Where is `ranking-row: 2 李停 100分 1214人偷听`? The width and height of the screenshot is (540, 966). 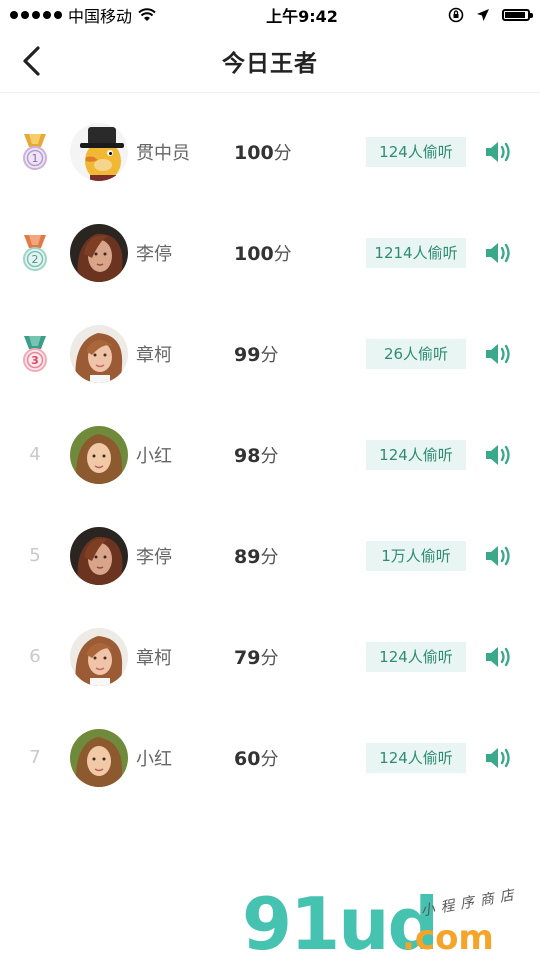
ranking-row: 2 李停 100分 1214人偷听 is located at coordinates (270, 252).